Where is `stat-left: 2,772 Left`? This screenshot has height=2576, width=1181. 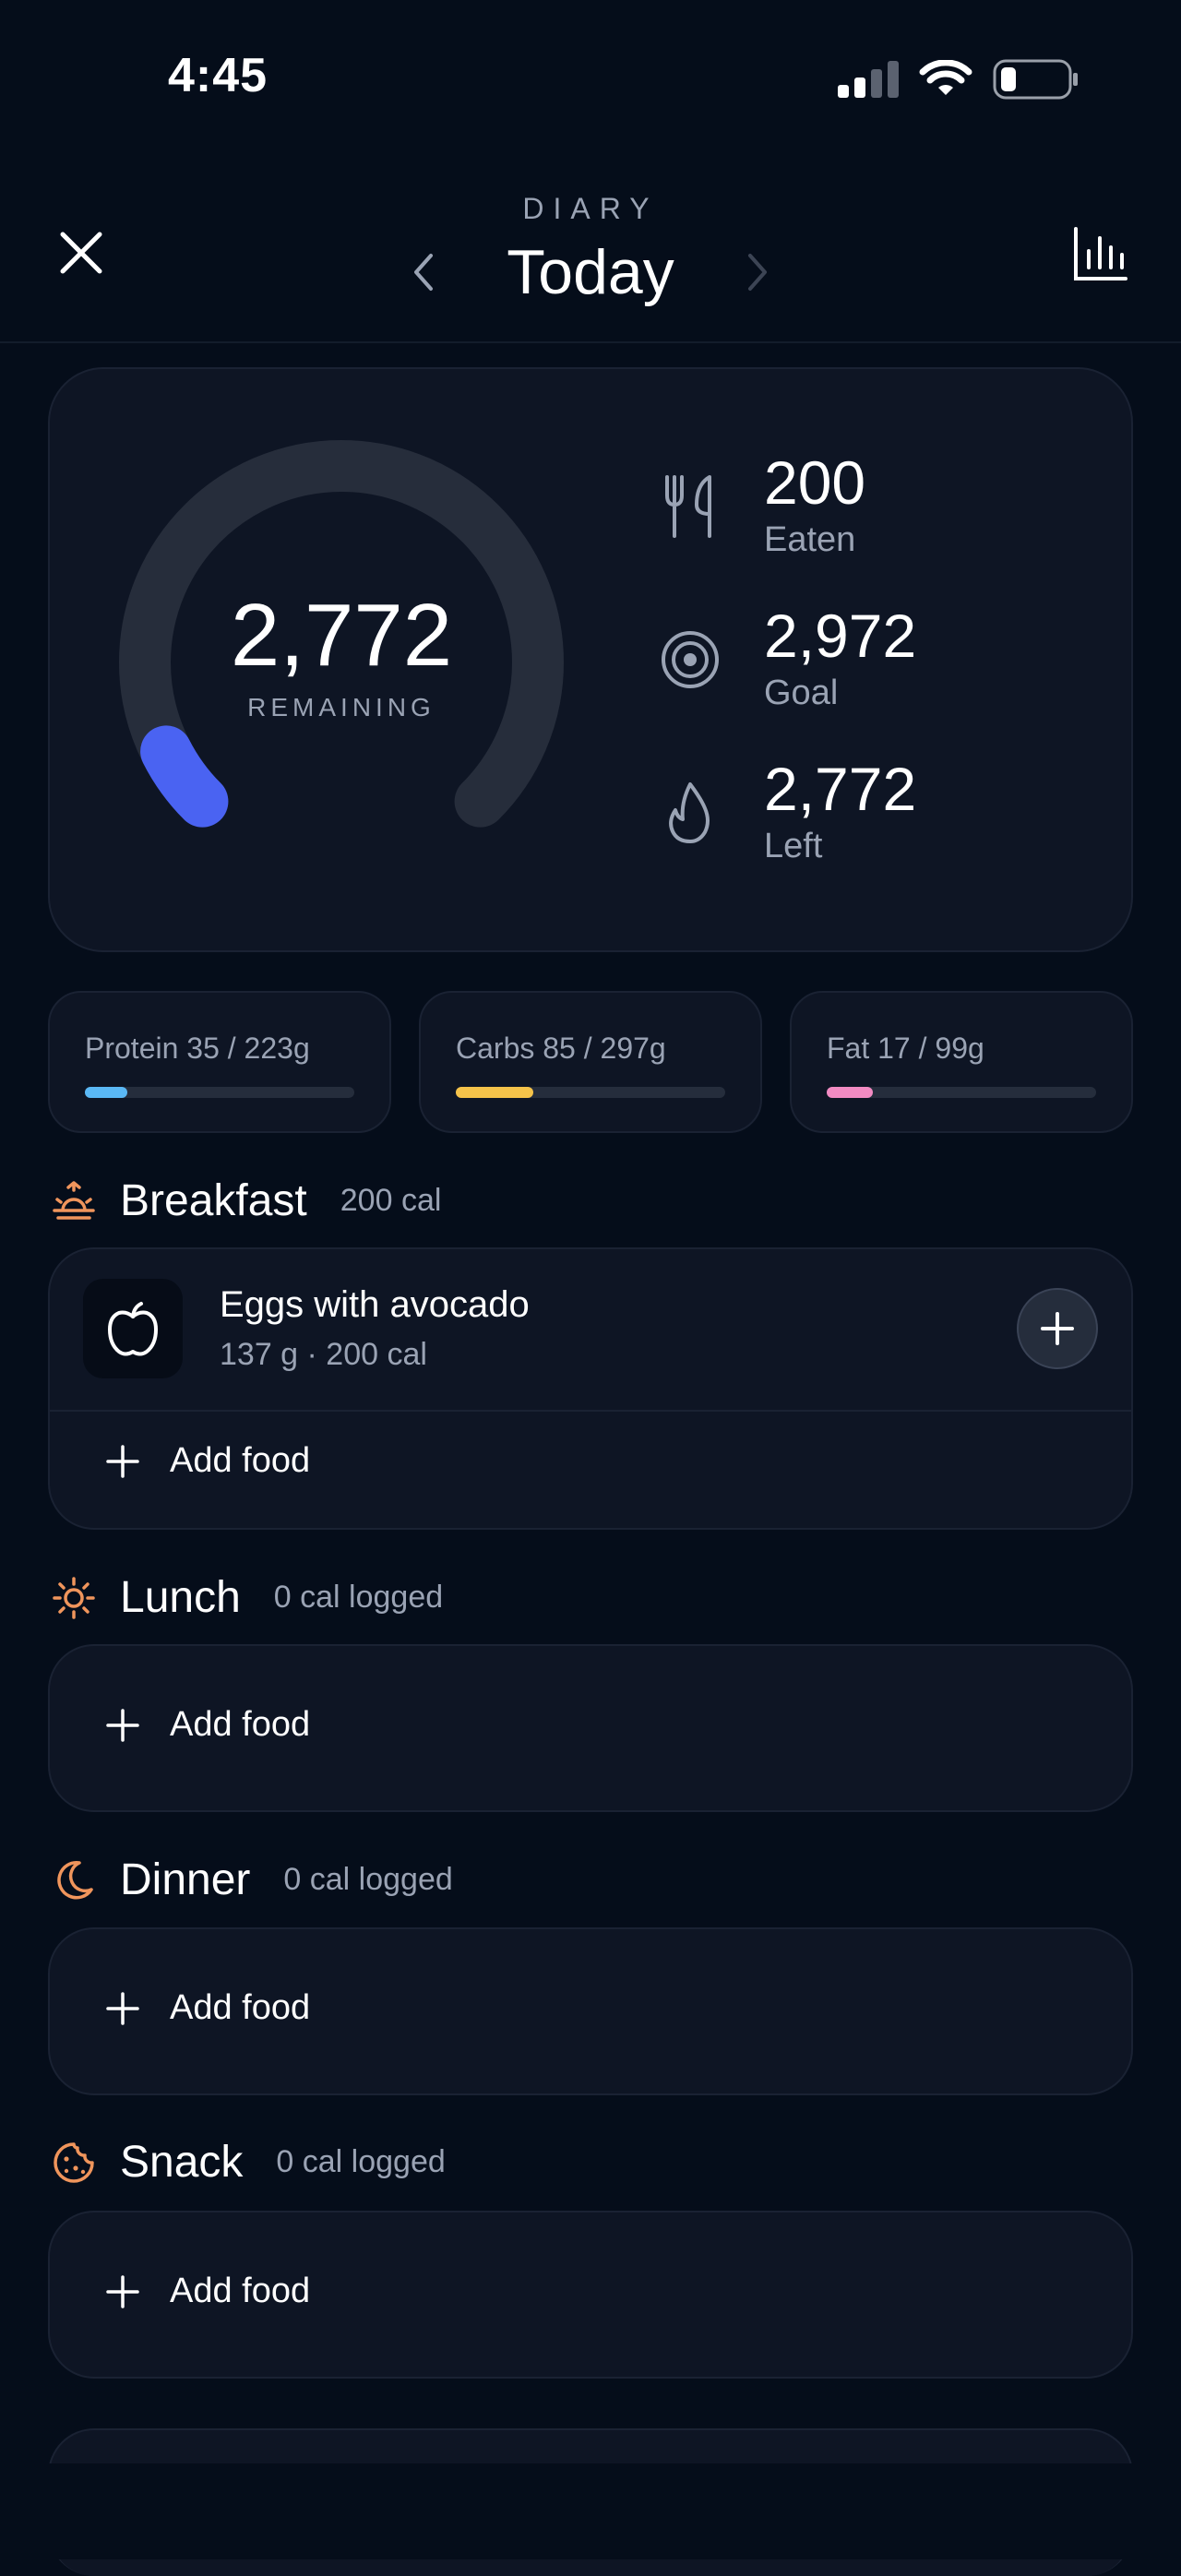 stat-left: 2,772 Left is located at coordinates (786, 812).